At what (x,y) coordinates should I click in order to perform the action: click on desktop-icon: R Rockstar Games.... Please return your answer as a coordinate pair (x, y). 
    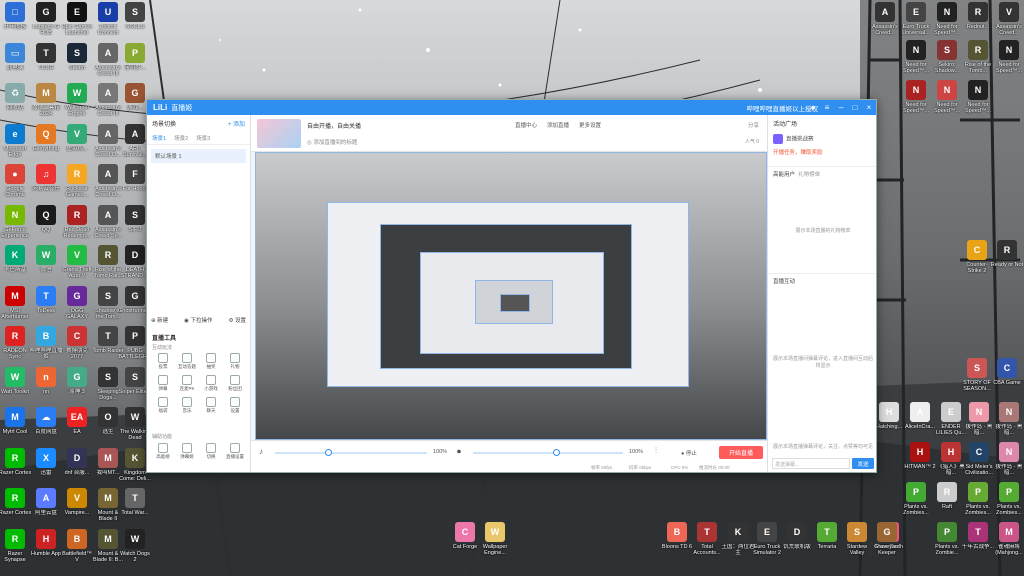
    Looking at the image, I should click on (77, 181).